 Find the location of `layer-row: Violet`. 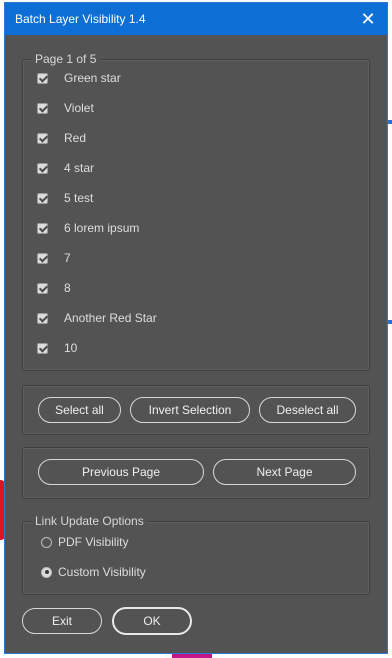

layer-row: Violet is located at coordinates (65, 108).